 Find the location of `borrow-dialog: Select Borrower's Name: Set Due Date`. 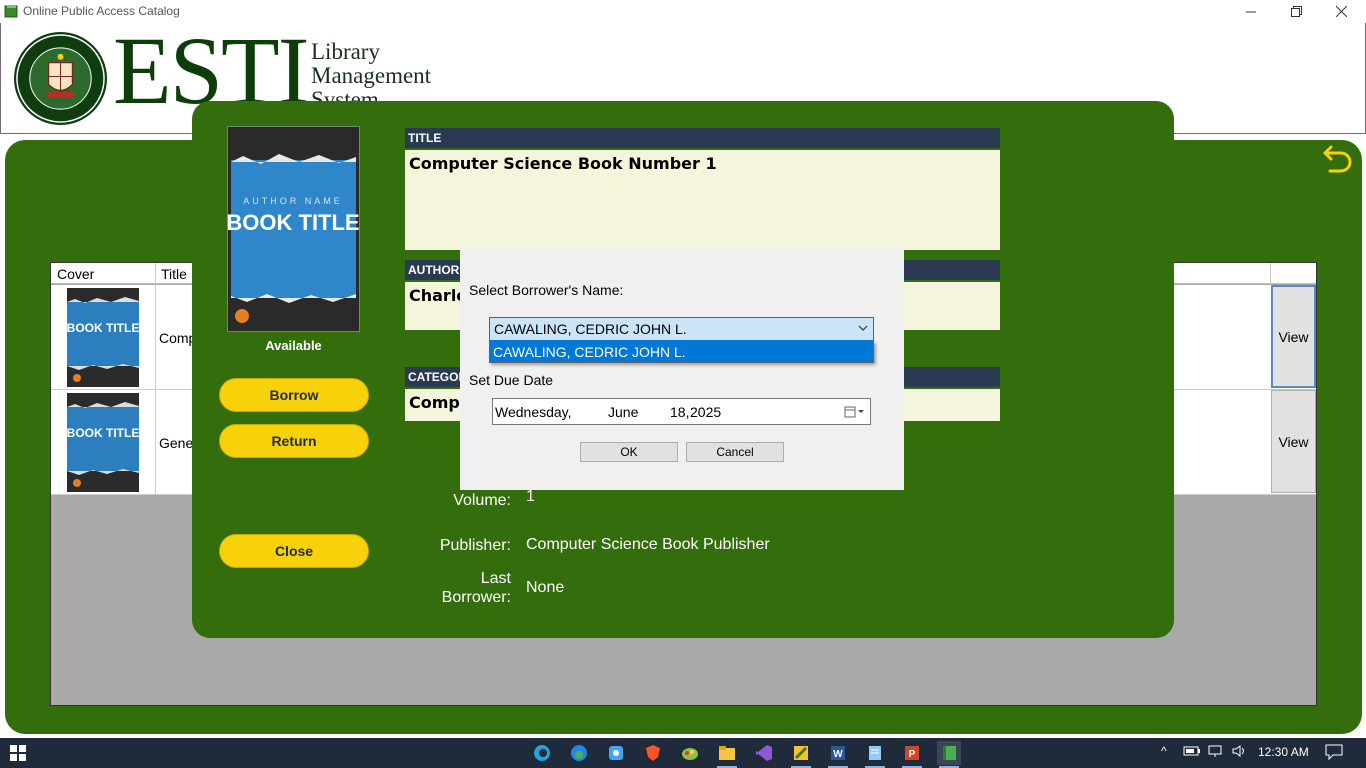

borrow-dialog: Select Borrower's Name: Set Due Date is located at coordinates (682, 369).